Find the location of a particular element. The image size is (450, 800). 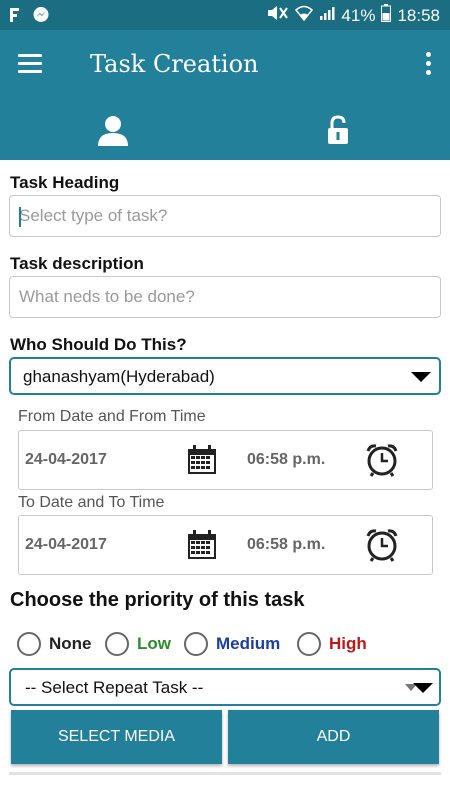

priority-radio-group: None Low Medium High is located at coordinates (225, 647).